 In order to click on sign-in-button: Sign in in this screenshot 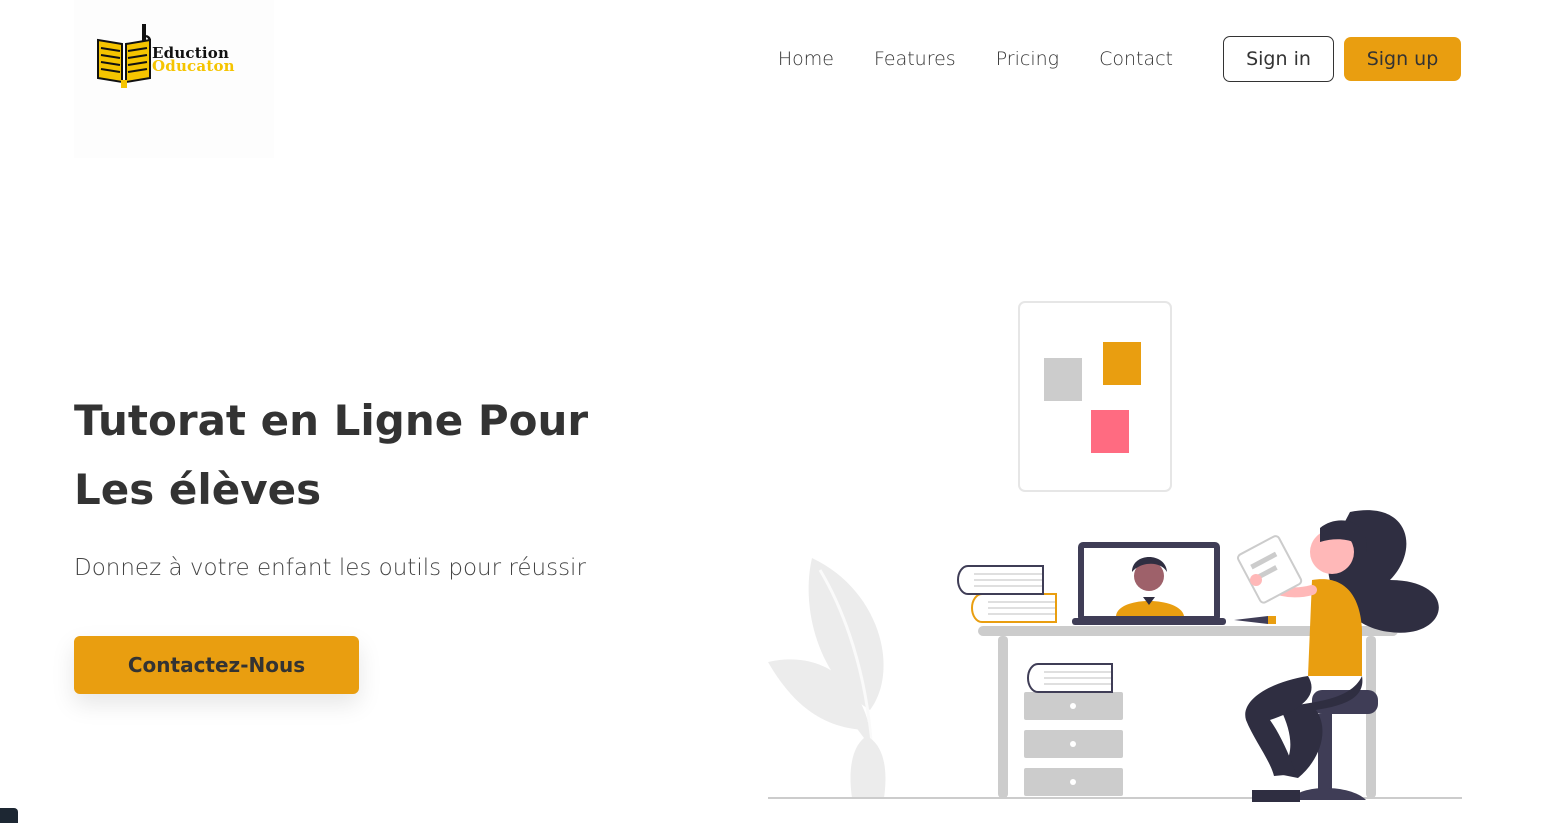, I will do `click(1278, 59)`.